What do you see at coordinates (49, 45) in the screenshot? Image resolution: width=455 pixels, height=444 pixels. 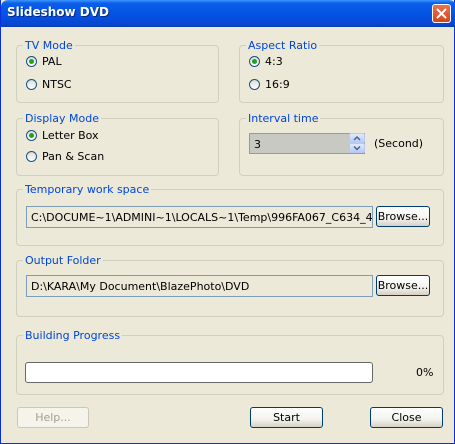 I see `tv-mode-label: TV Mode` at bounding box center [49, 45].